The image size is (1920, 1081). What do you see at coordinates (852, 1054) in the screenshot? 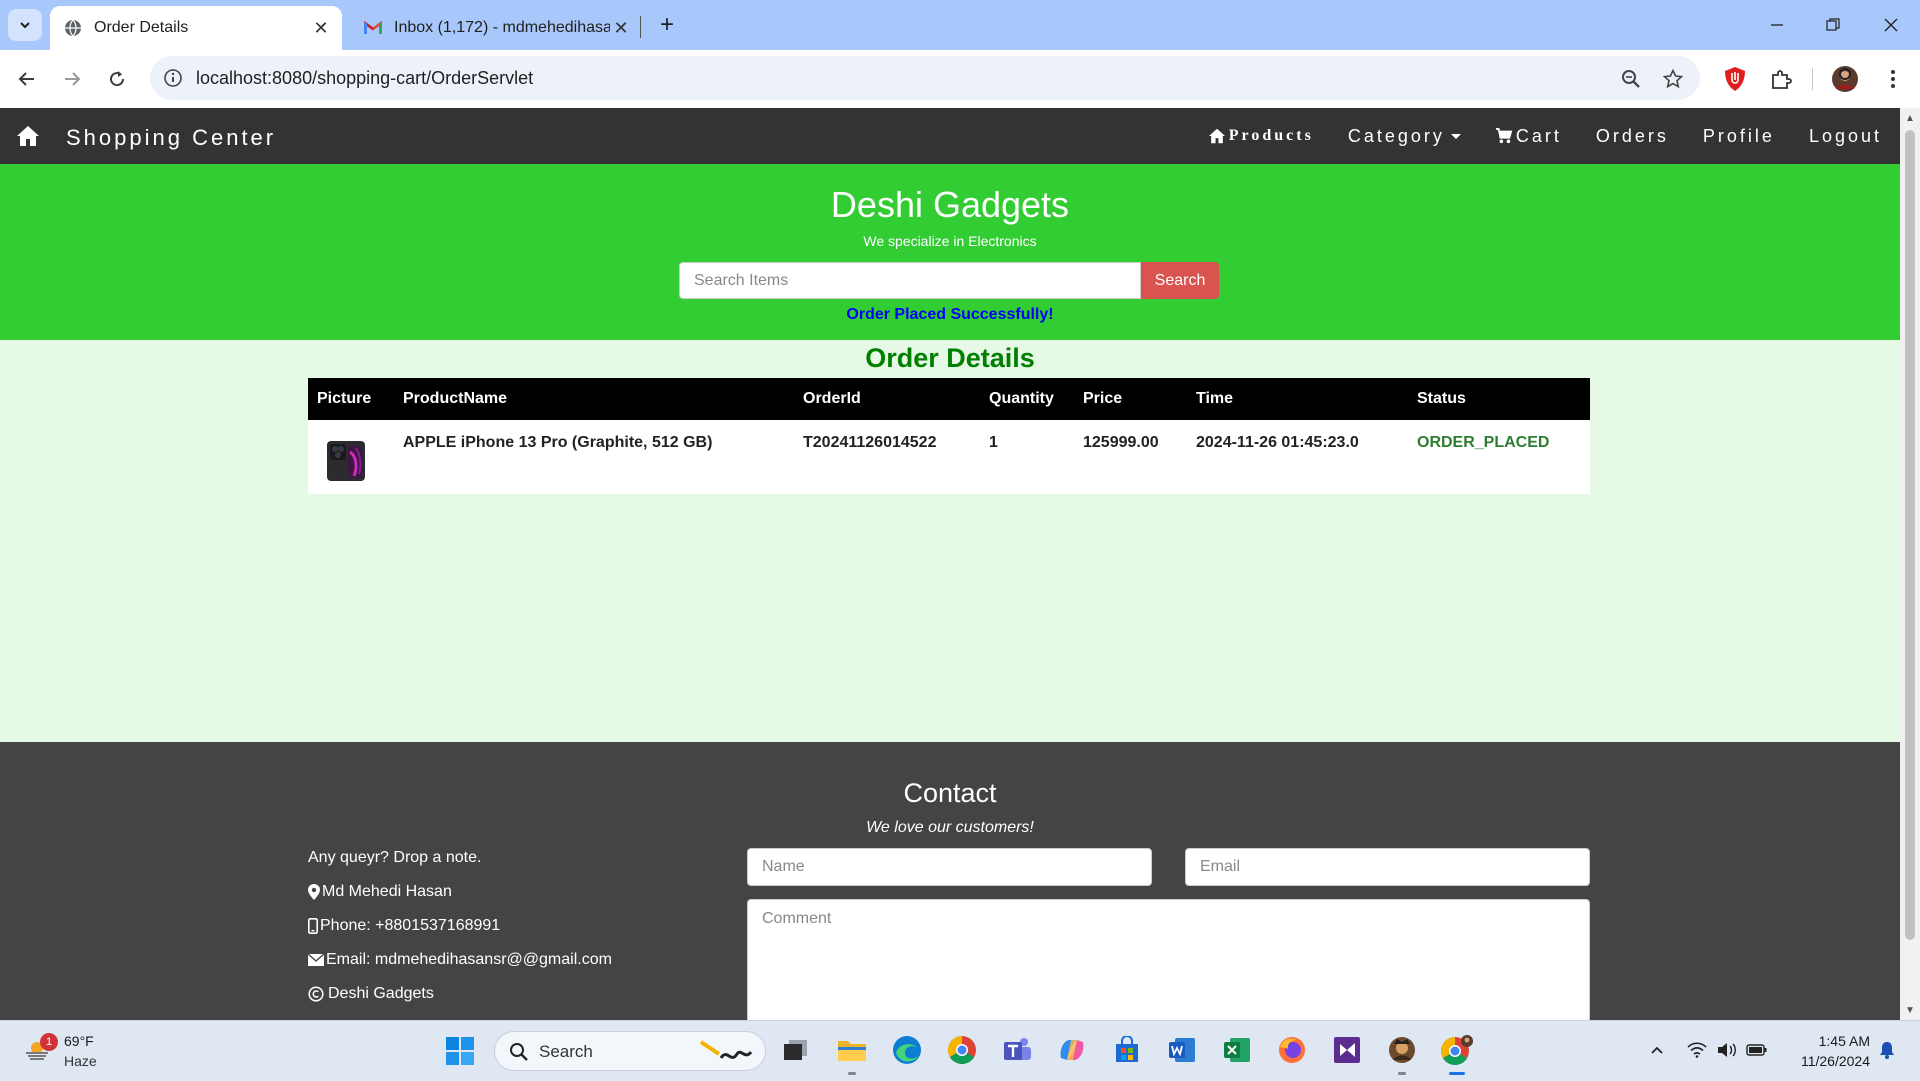
I see `file-explorer-icon` at bounding box center [852, 1054].